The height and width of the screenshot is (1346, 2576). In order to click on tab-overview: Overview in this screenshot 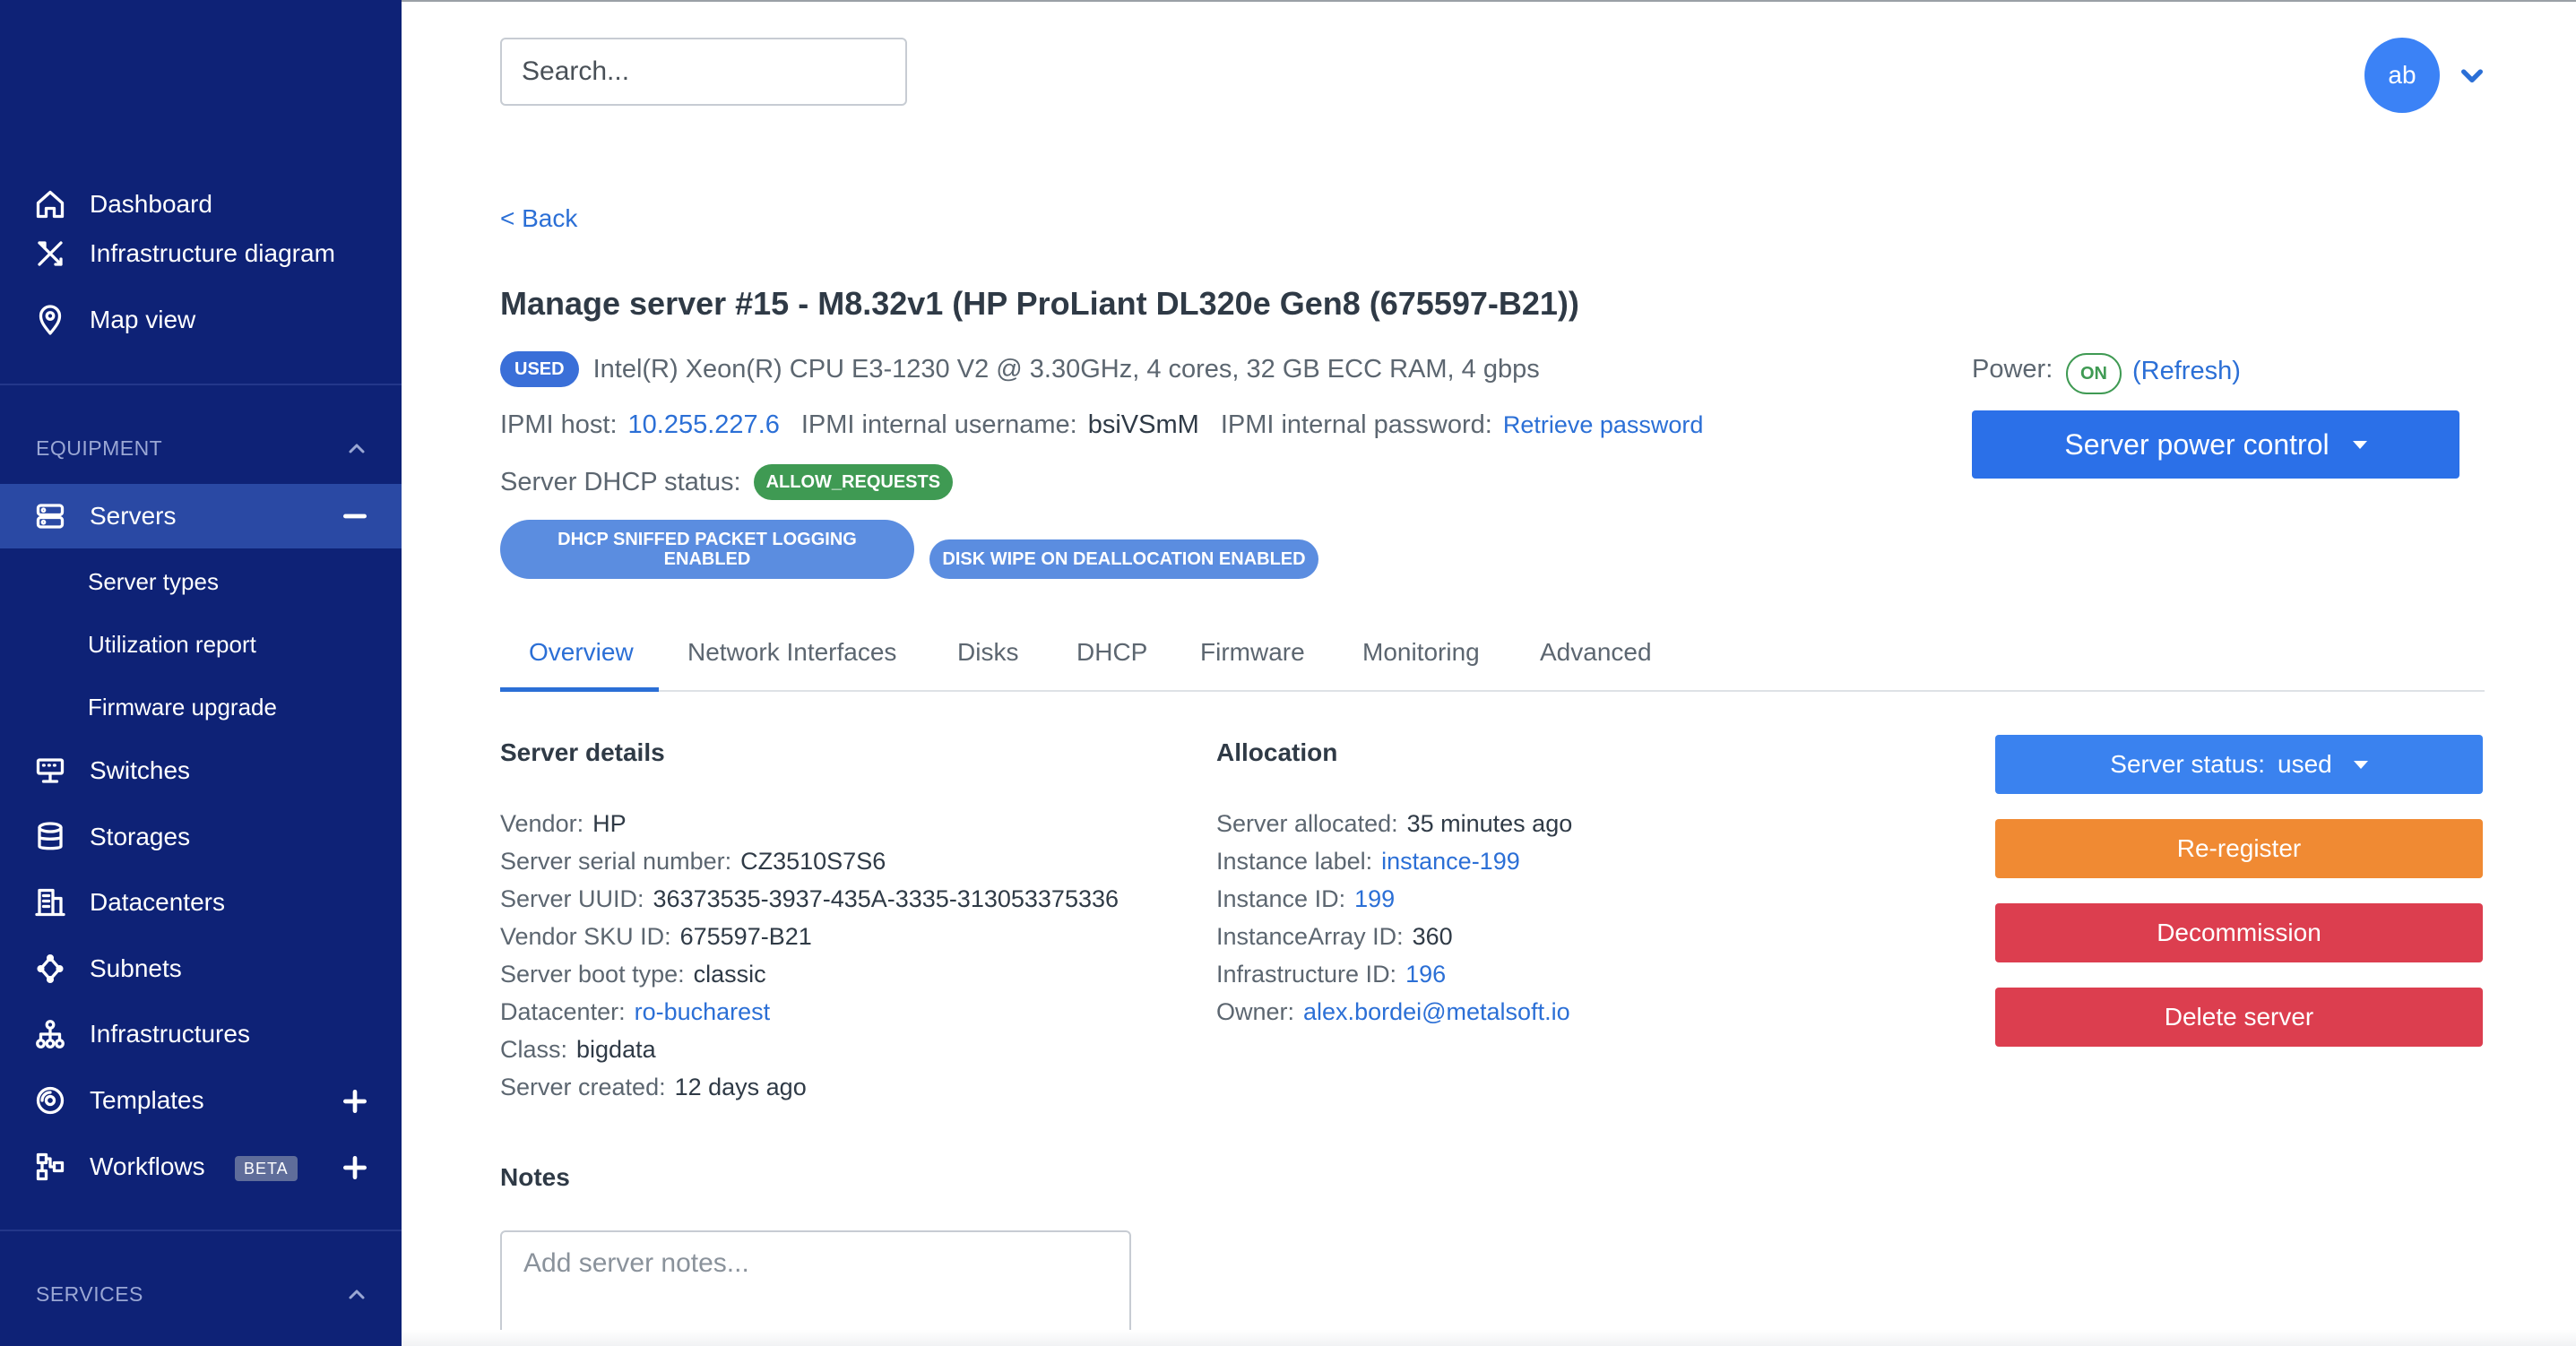, I will do `click(581, 652)`.